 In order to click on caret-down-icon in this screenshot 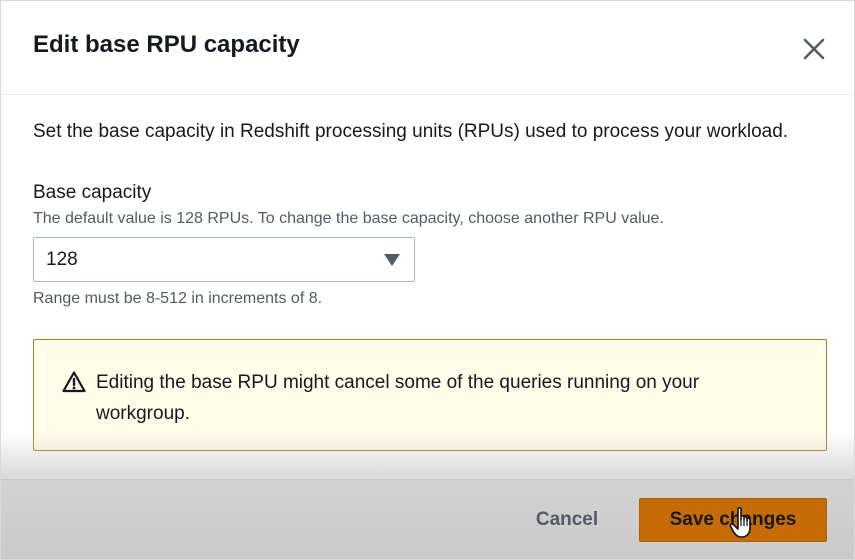, I will do `click(392, 260)`.